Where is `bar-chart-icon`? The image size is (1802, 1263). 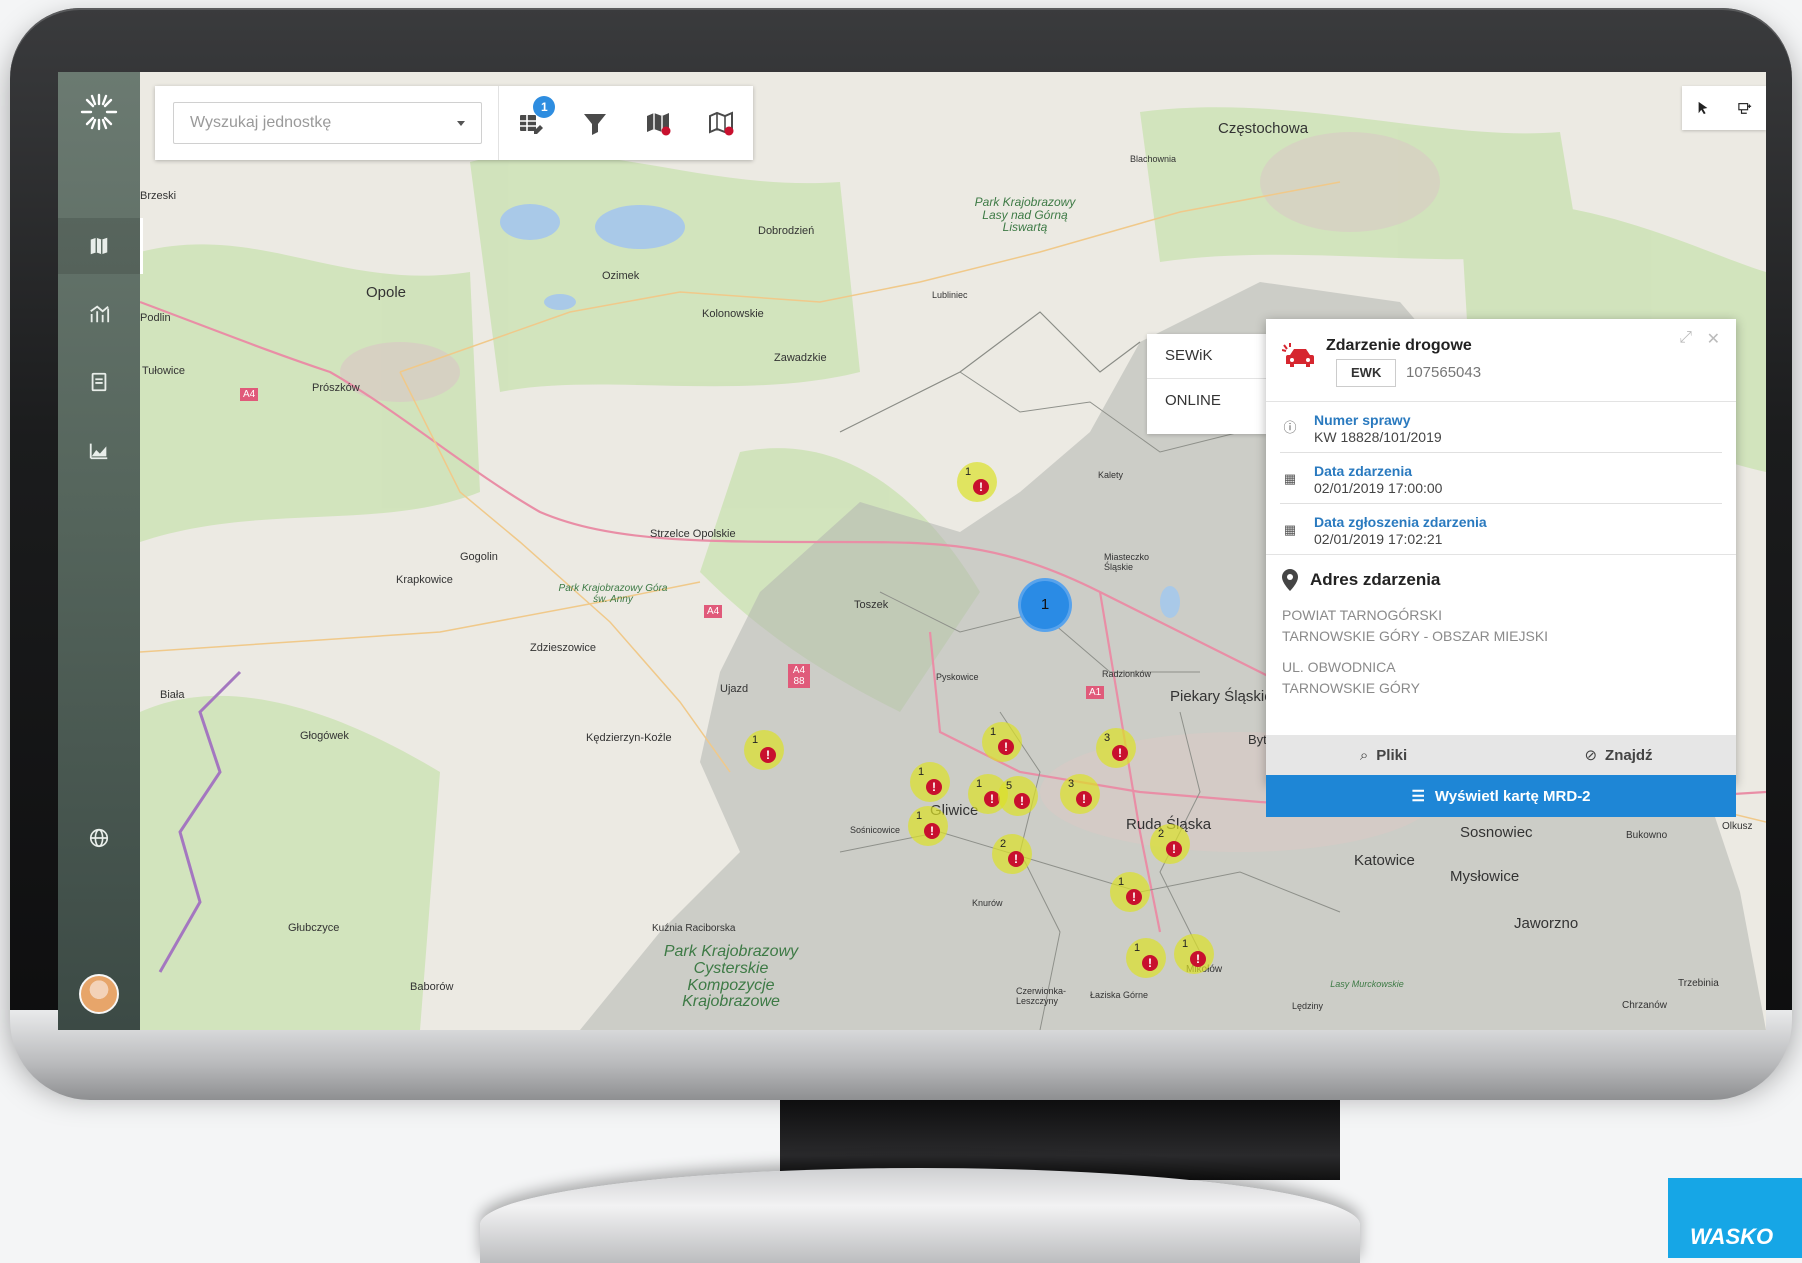 bar-chart-icon is located at coordinates (100, 314).